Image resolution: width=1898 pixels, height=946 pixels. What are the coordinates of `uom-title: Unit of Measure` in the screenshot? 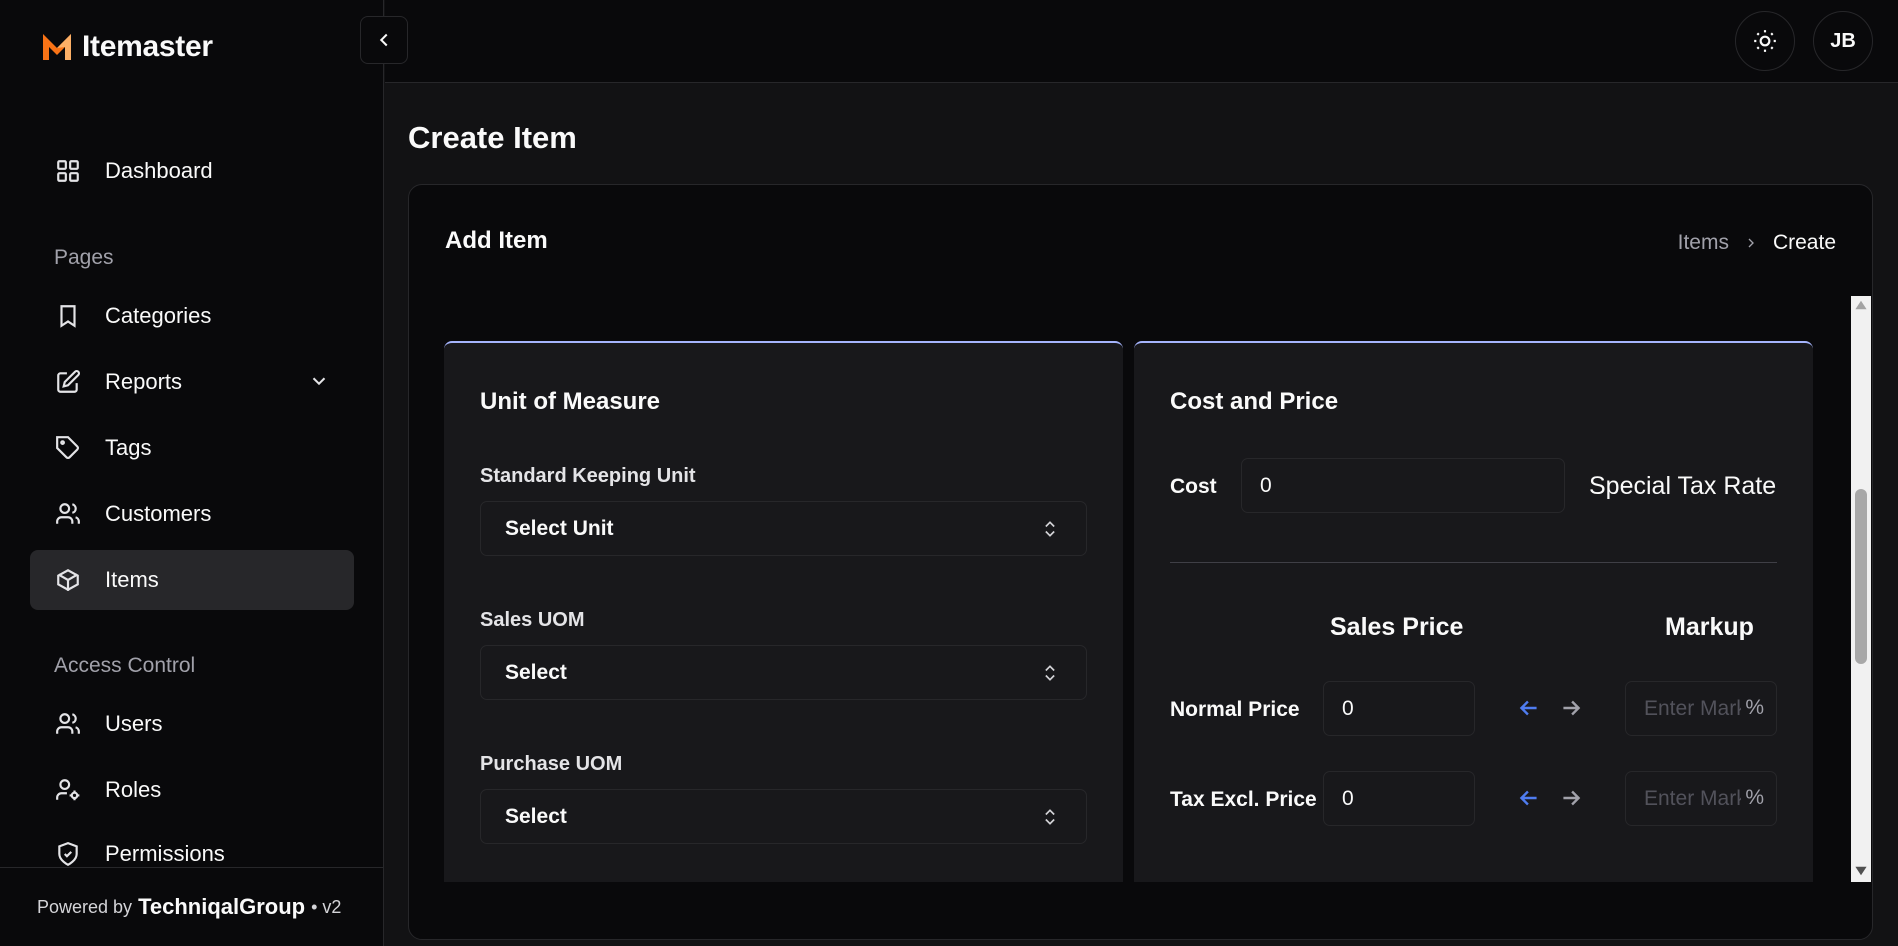 It's located at (570, 401).